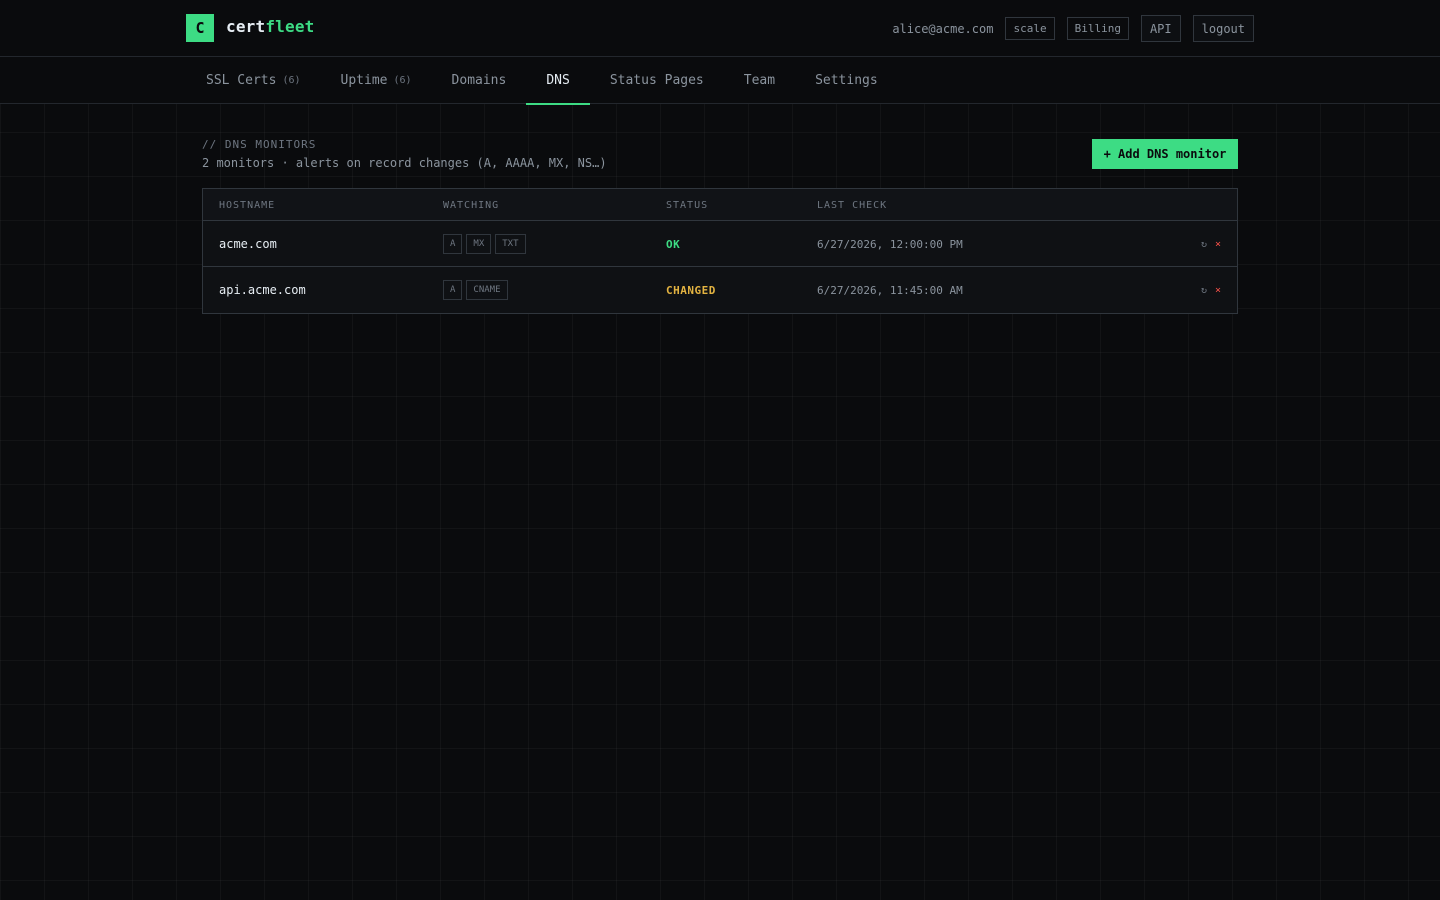  I want to click on tab-ssl-certs: SSL Certs (6), so click(253, 80).